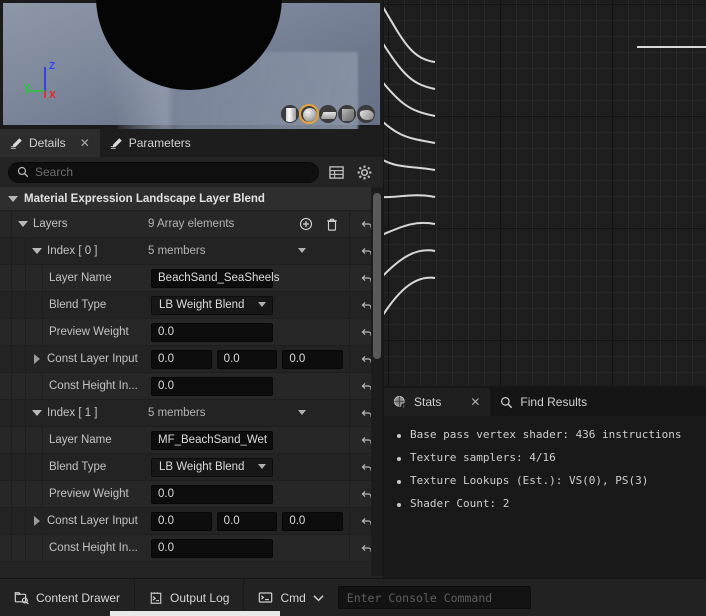  I want to click on stats-line: Shader Count: 2, so click(551, 503).